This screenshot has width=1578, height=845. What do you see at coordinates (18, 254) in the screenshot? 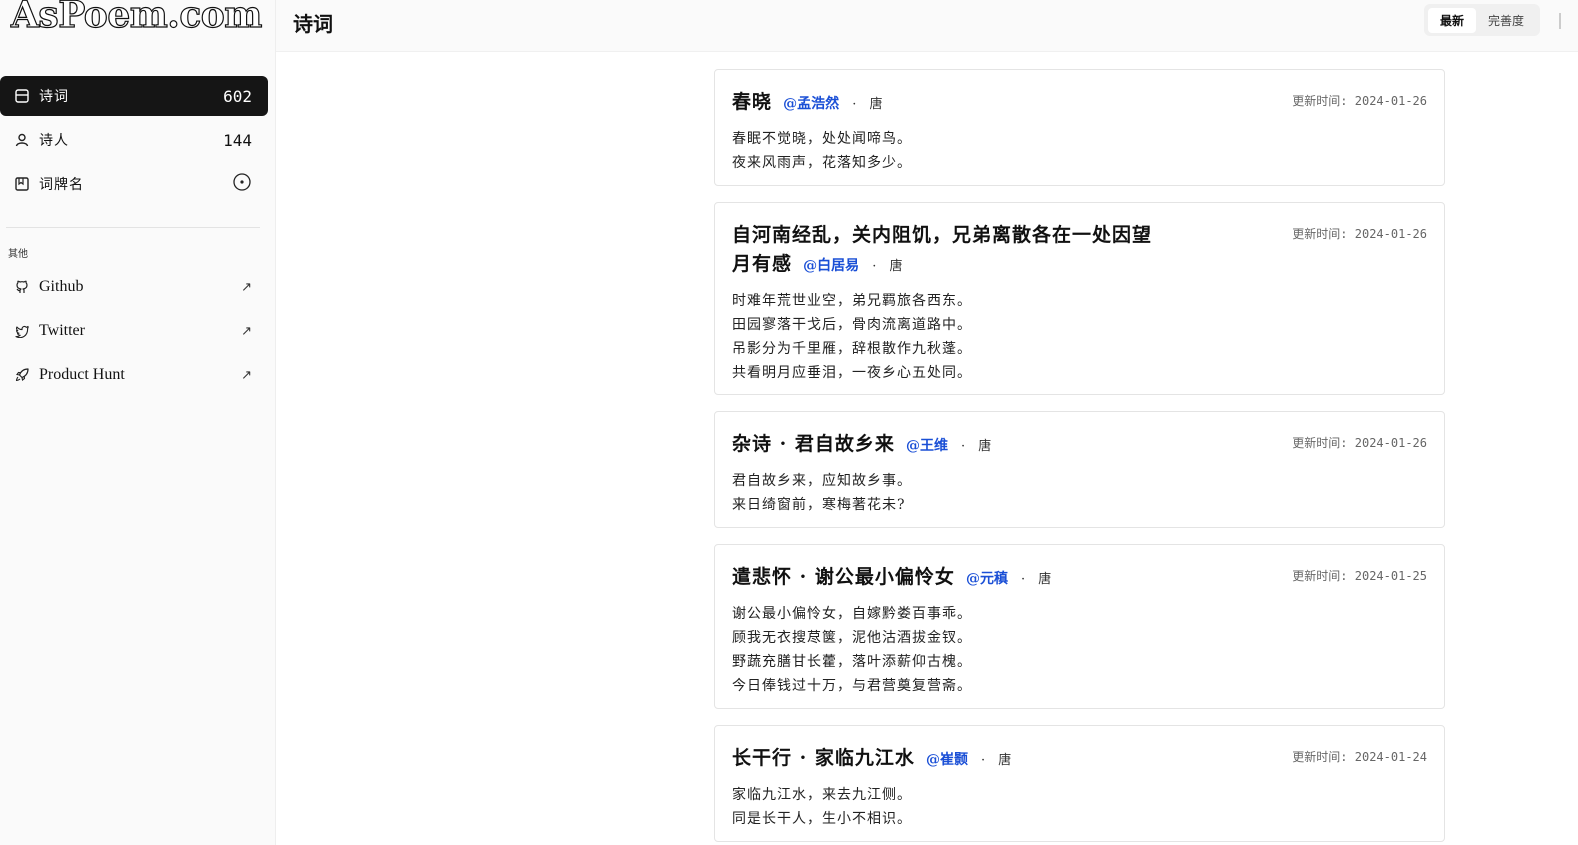
I see `section-label-other: 其他` at bounding box center [18, 254].